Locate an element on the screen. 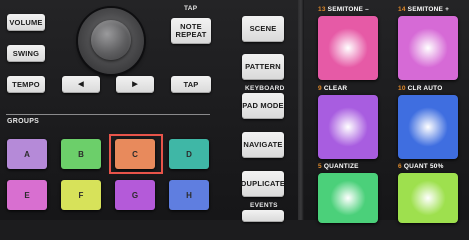 The height and width of the screenshot is (240, 469). group-pad-g: G is located at coordinates (135, 195).